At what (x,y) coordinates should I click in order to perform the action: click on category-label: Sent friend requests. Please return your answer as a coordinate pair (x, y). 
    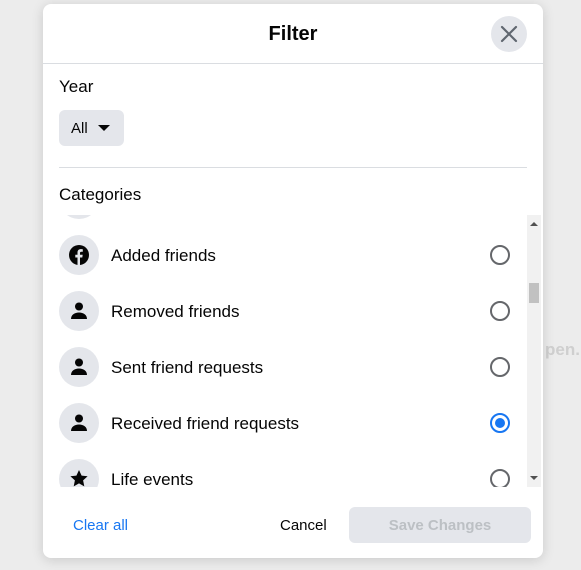
    Looking at the image, I should click on (187, 367).